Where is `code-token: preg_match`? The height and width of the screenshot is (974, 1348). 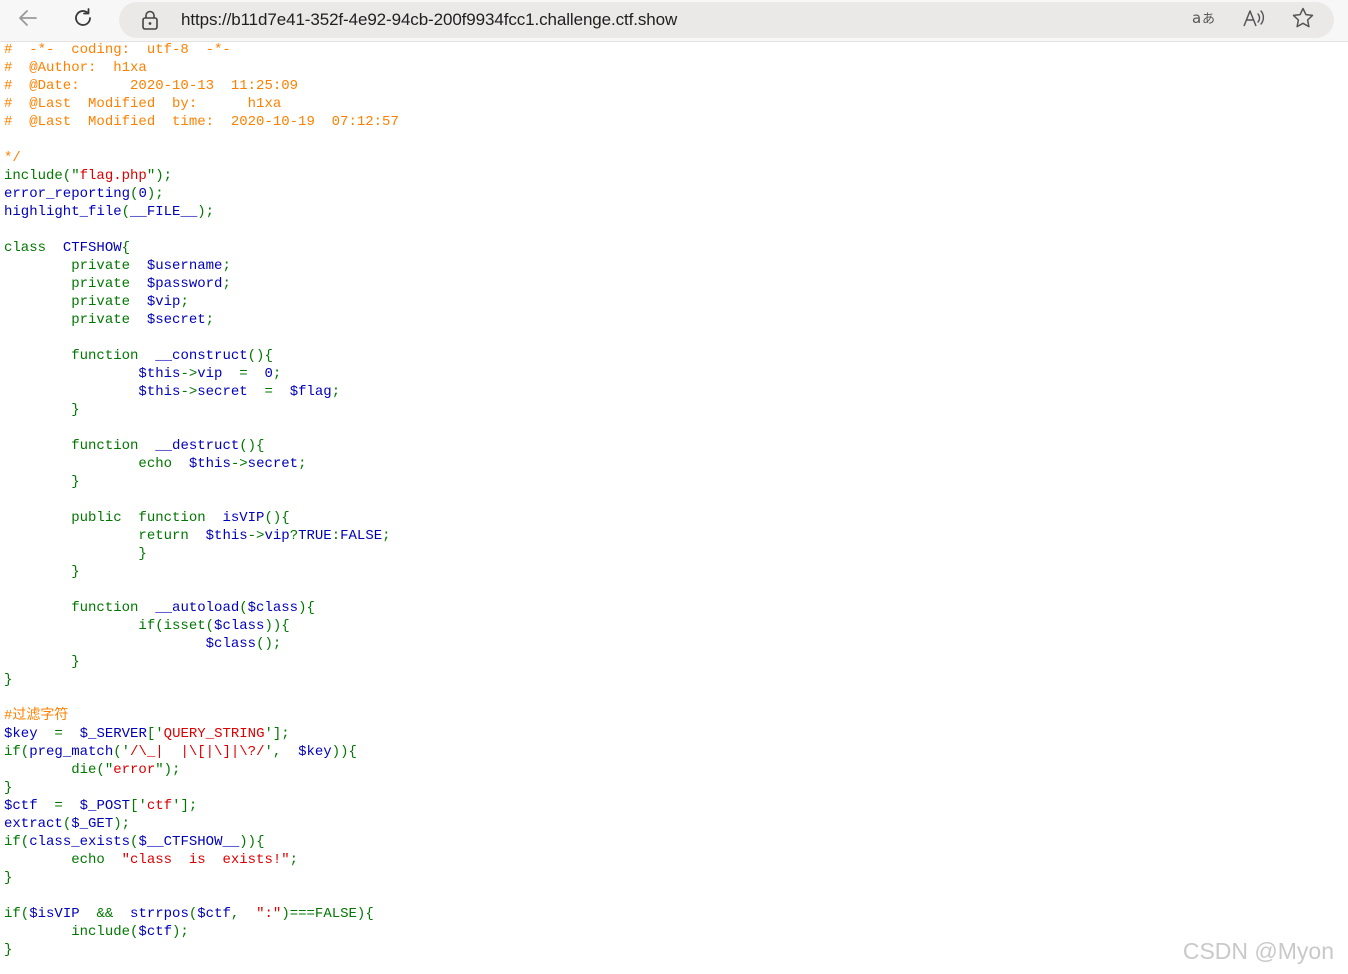 code-token: preg_match is located at coordinates (71, 752).